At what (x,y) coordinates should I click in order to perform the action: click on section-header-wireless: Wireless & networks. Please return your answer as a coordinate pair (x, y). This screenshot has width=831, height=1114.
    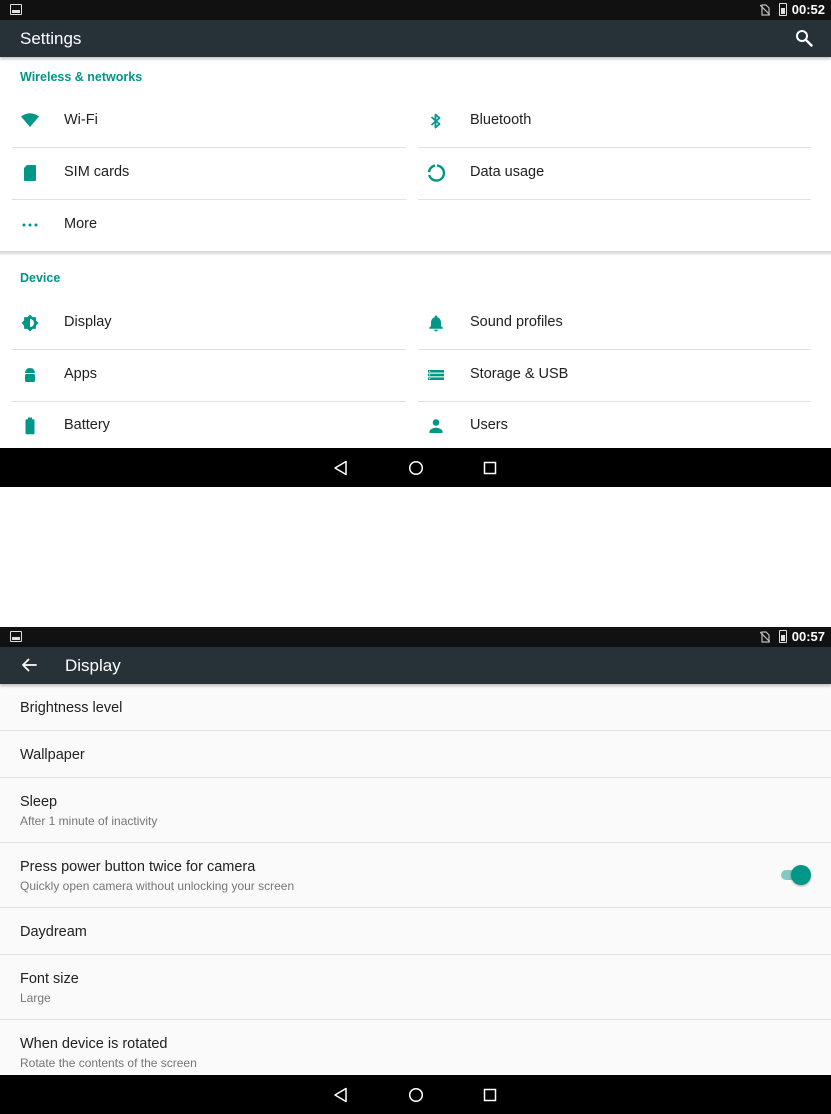
    Looking at the image, I should click on (81, 77).